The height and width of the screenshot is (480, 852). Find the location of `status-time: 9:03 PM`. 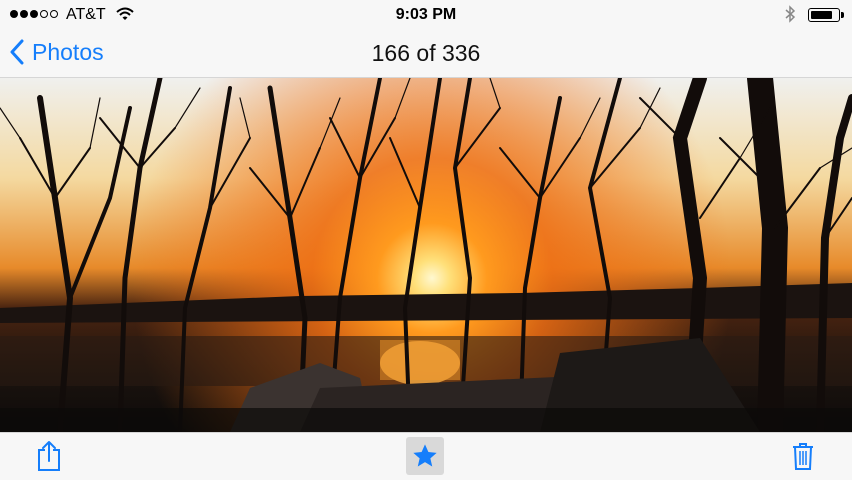

status-time: 9:03 PM is located at coordinates (426, 14).